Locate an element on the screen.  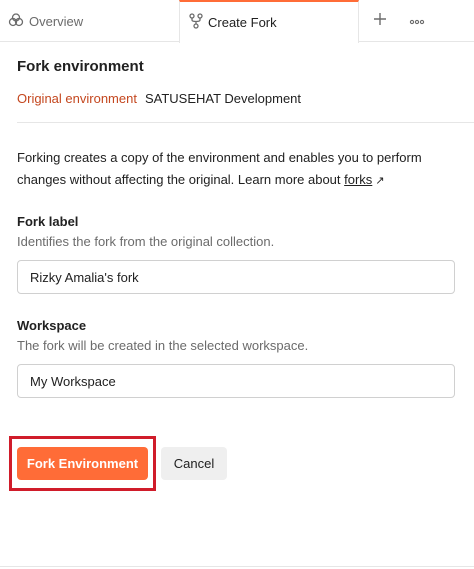
plus-icon is located at coordinates (380, 21).